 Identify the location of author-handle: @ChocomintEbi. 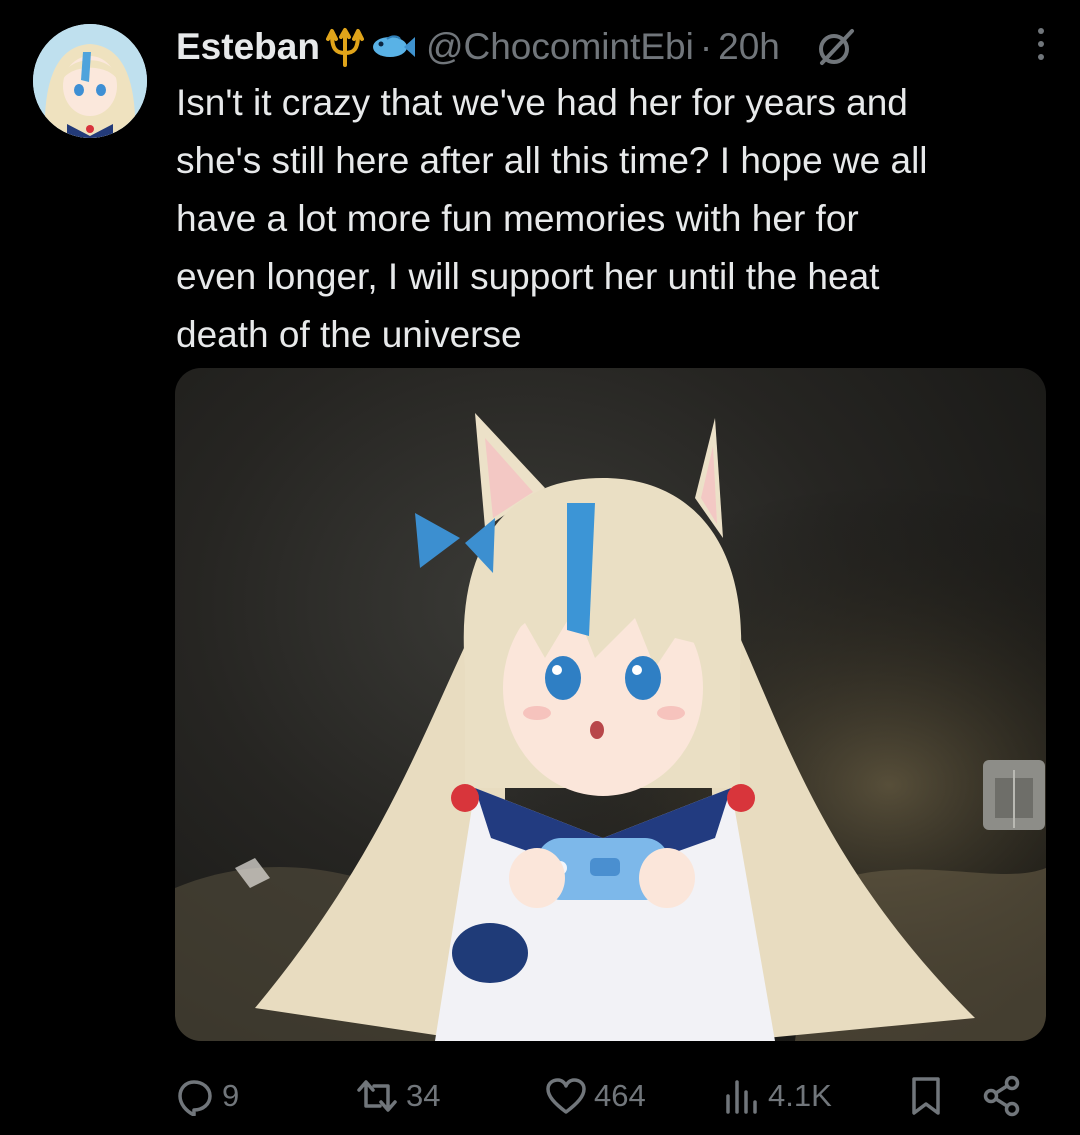
(560, 47).